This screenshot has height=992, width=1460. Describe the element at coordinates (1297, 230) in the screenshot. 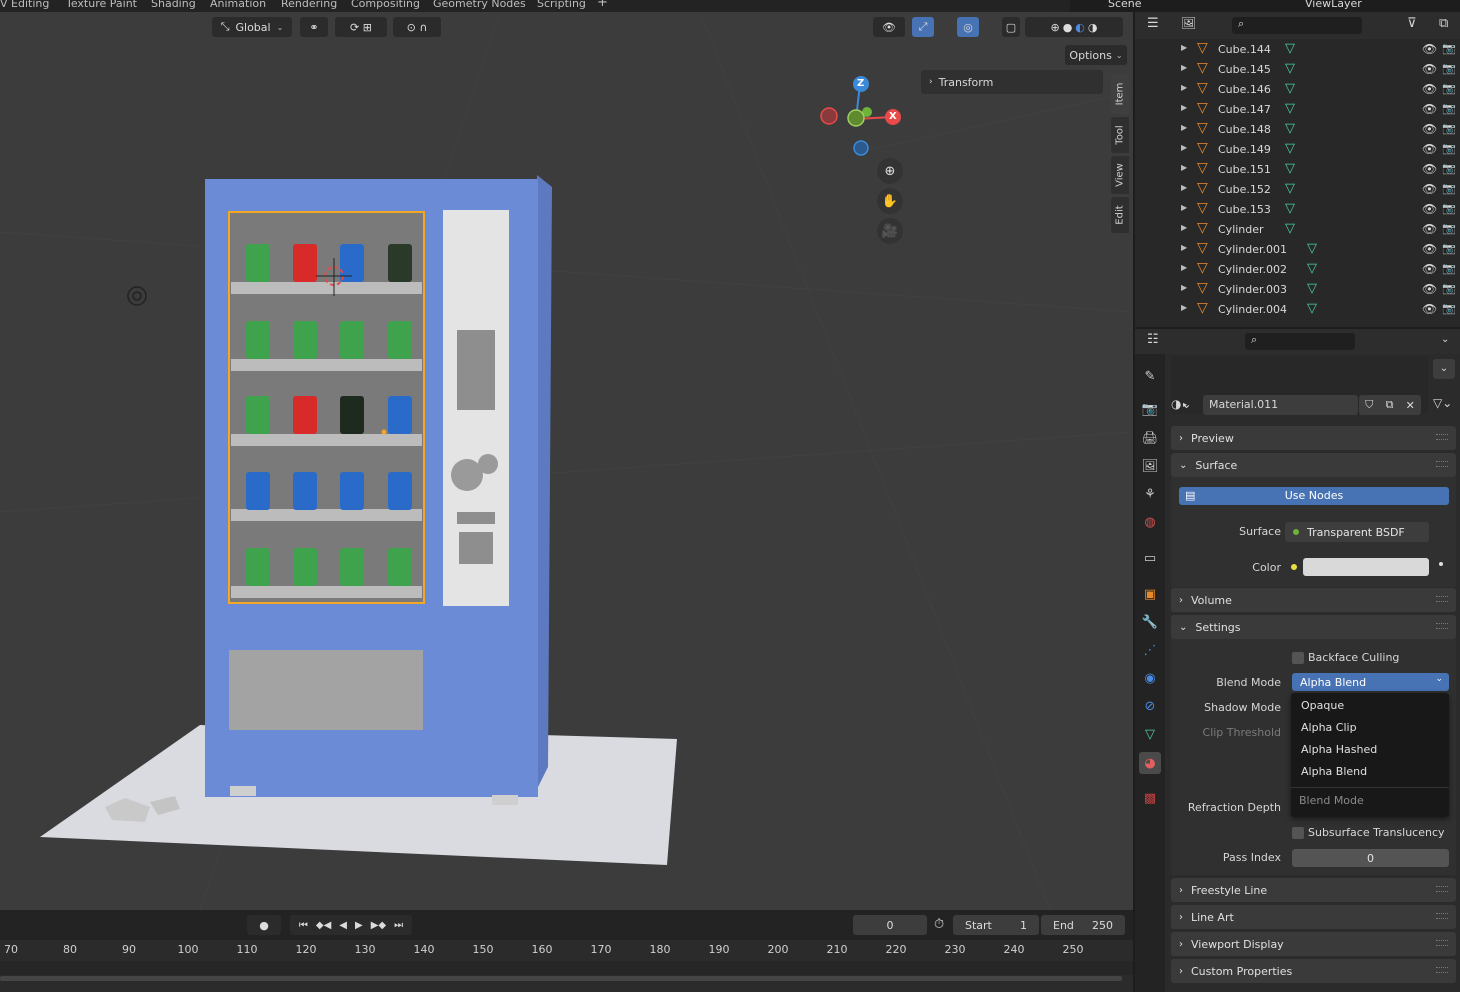

I see `outliner-row: ▶ ▽ Cylinder ▽ 👁 📷` at that location.